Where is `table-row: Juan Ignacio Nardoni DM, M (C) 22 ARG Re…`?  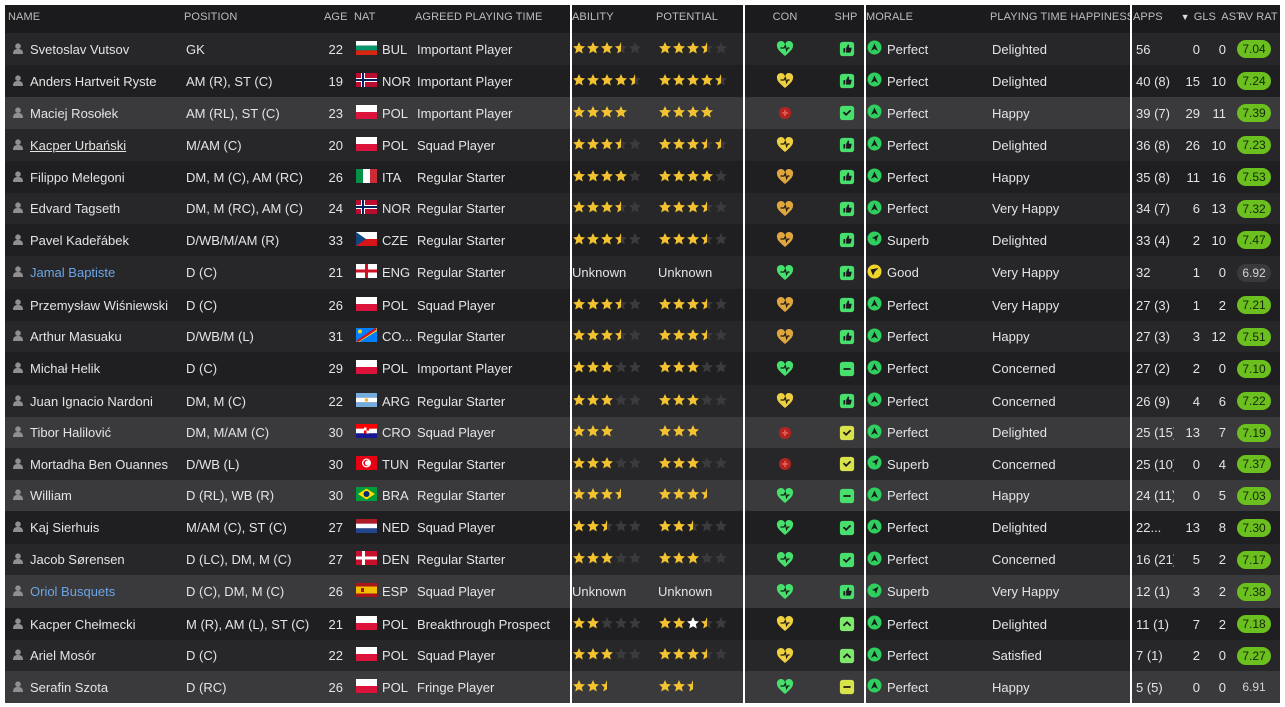
table-row: Juan Ignacio Nardoni DM, M (C) 22 ARG Re… is located at coordinates (642, 401).